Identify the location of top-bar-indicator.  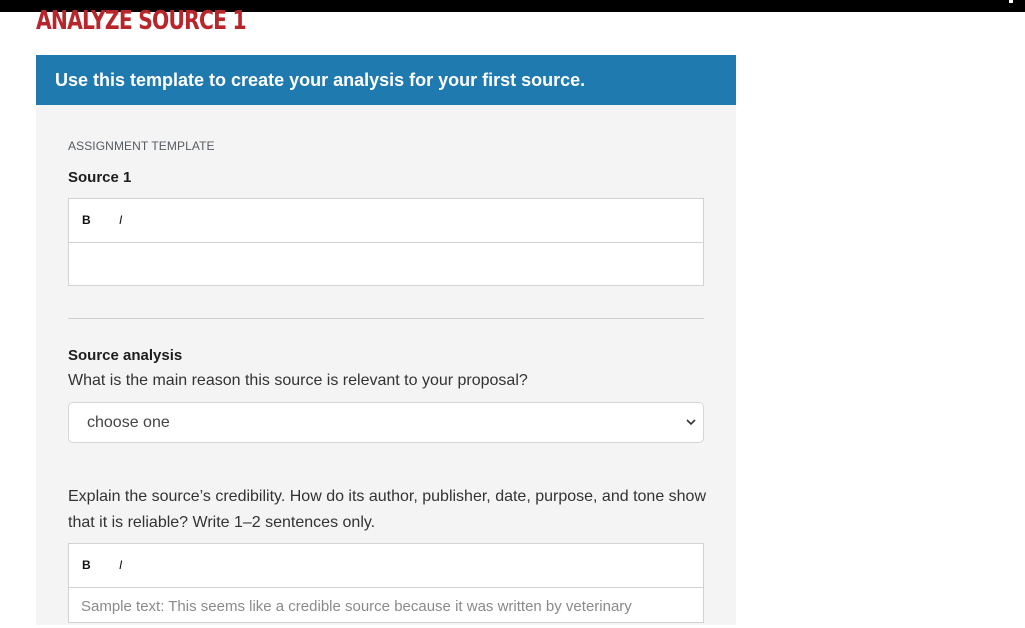
(1011, 1).